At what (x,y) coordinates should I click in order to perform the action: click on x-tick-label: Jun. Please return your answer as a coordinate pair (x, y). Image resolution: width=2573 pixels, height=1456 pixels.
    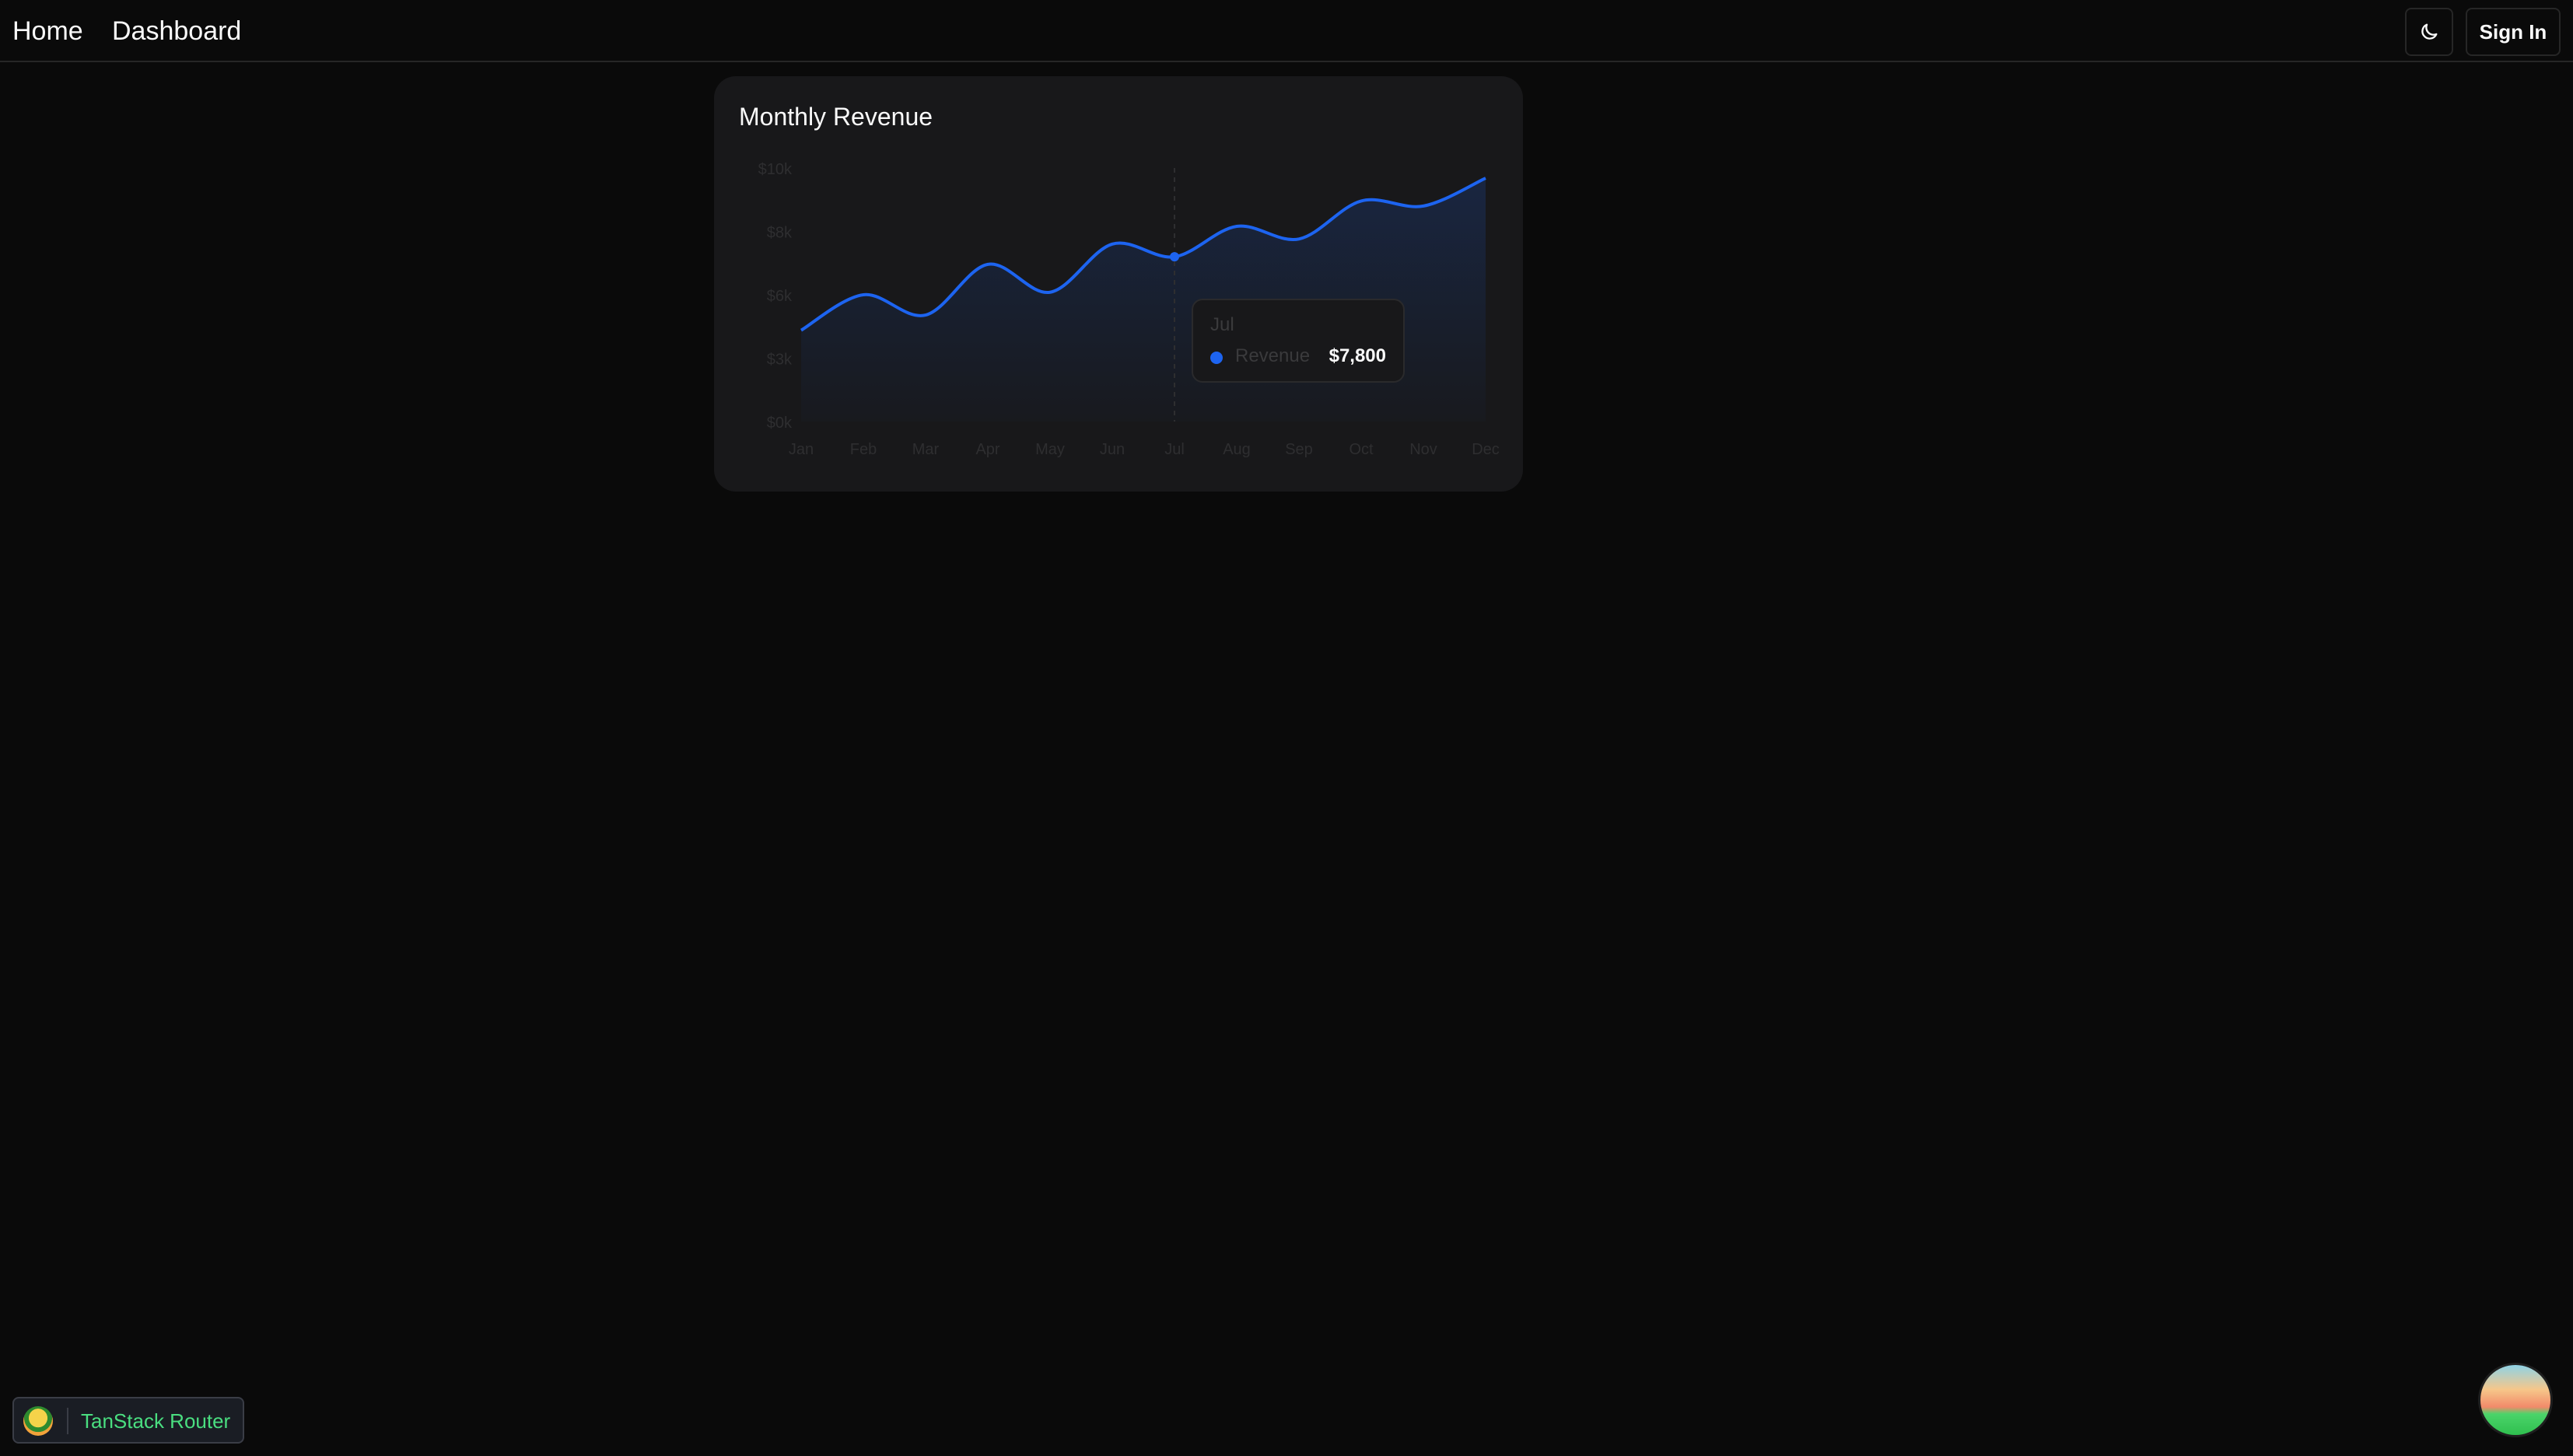
    Looking at the image, I should click on (1113, 449).